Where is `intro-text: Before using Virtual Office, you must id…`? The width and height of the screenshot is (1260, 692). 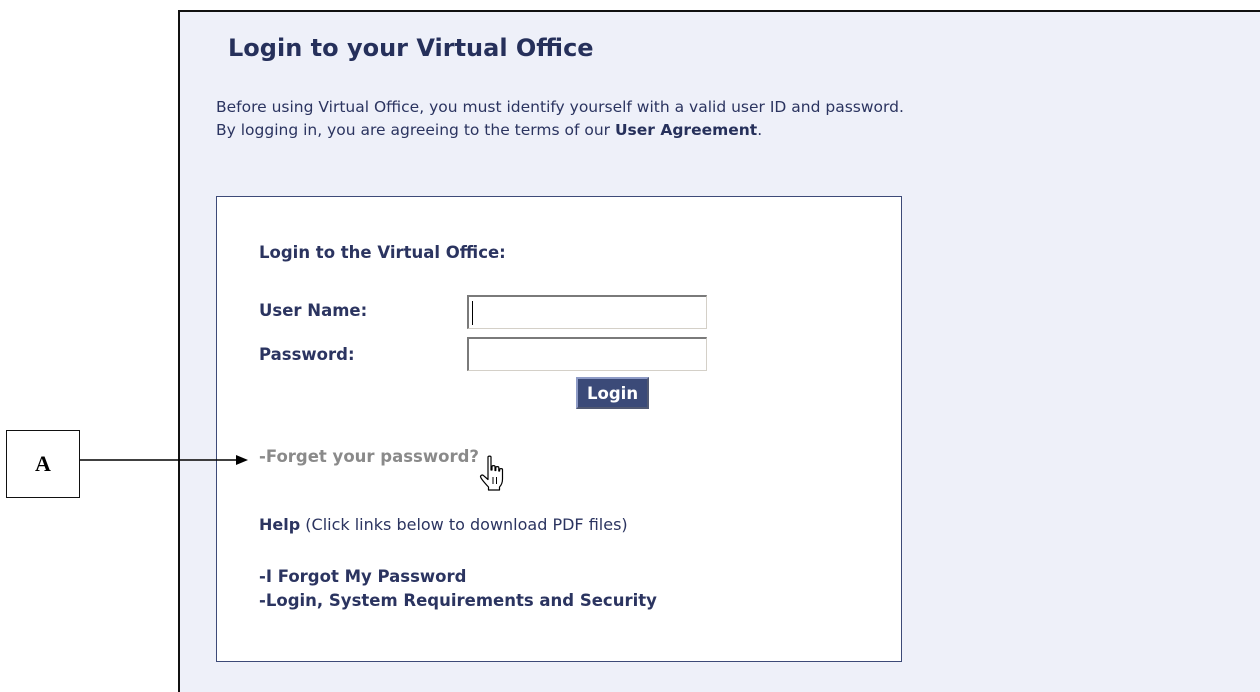
intro-text: Before using Virtual Office, you must id… is located at coordinates (560, 119).